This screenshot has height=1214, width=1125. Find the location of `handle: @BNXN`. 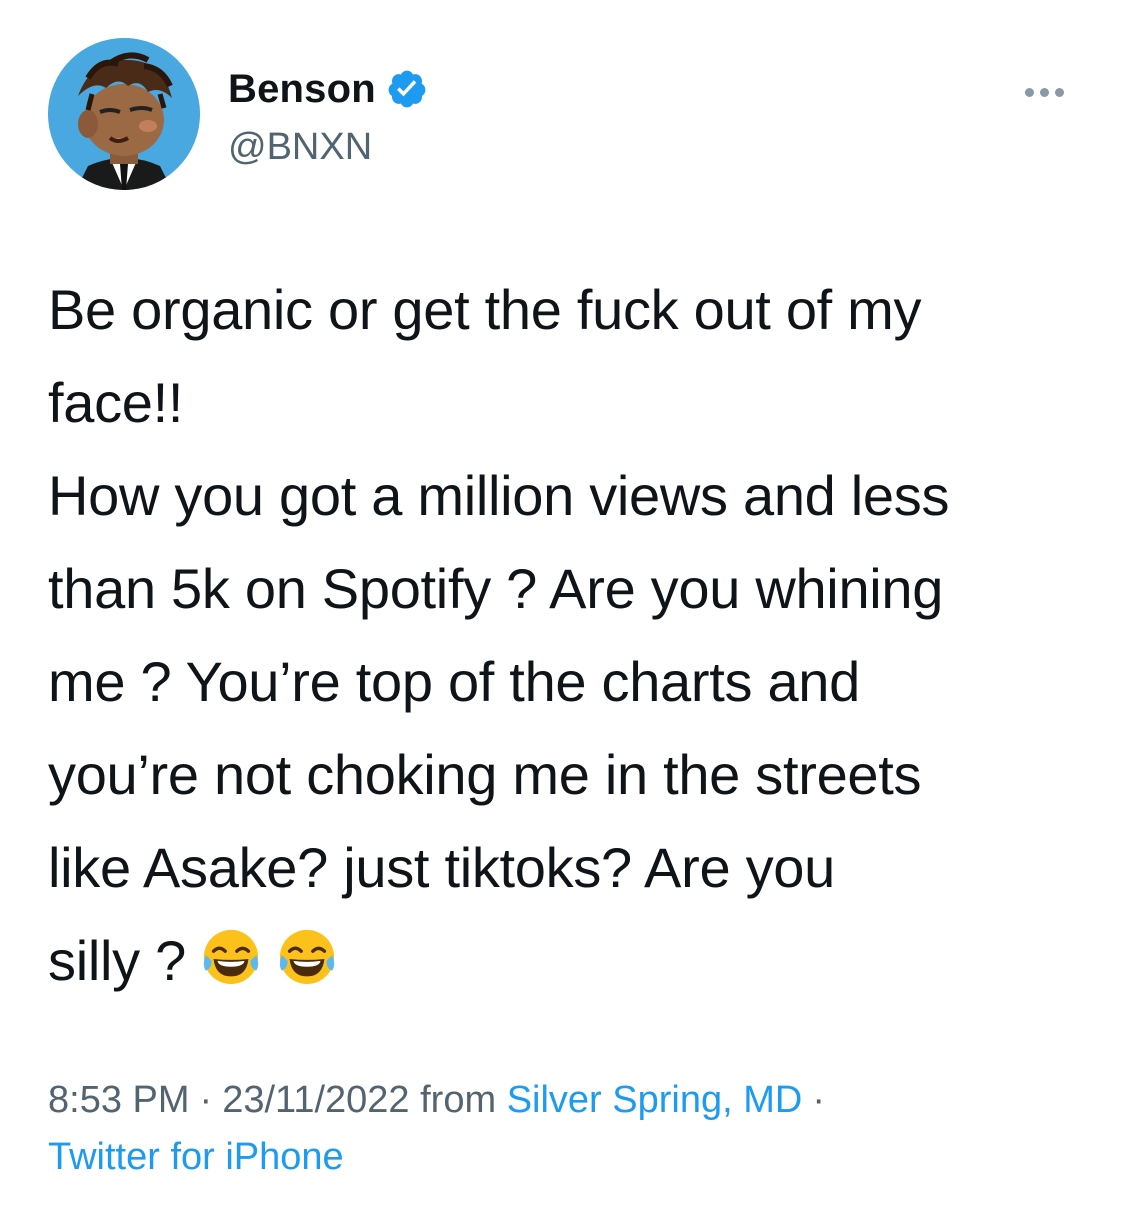

handle: @BNXN is located at coordinates (328, 147).